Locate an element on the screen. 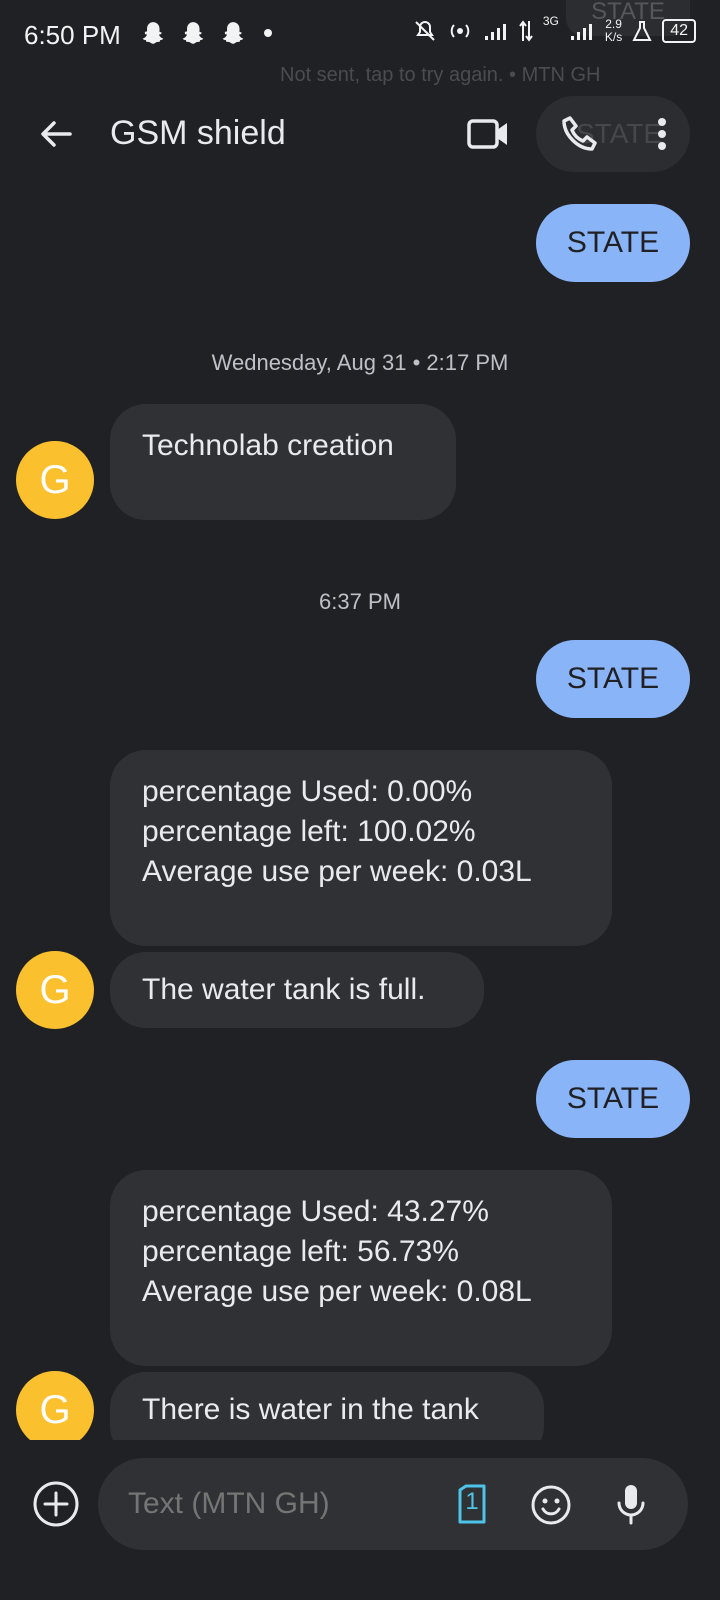 The height and width of the screenshot is (1600, 720). app-bar: GSM shield STATE is located at coordinates (360, 134).